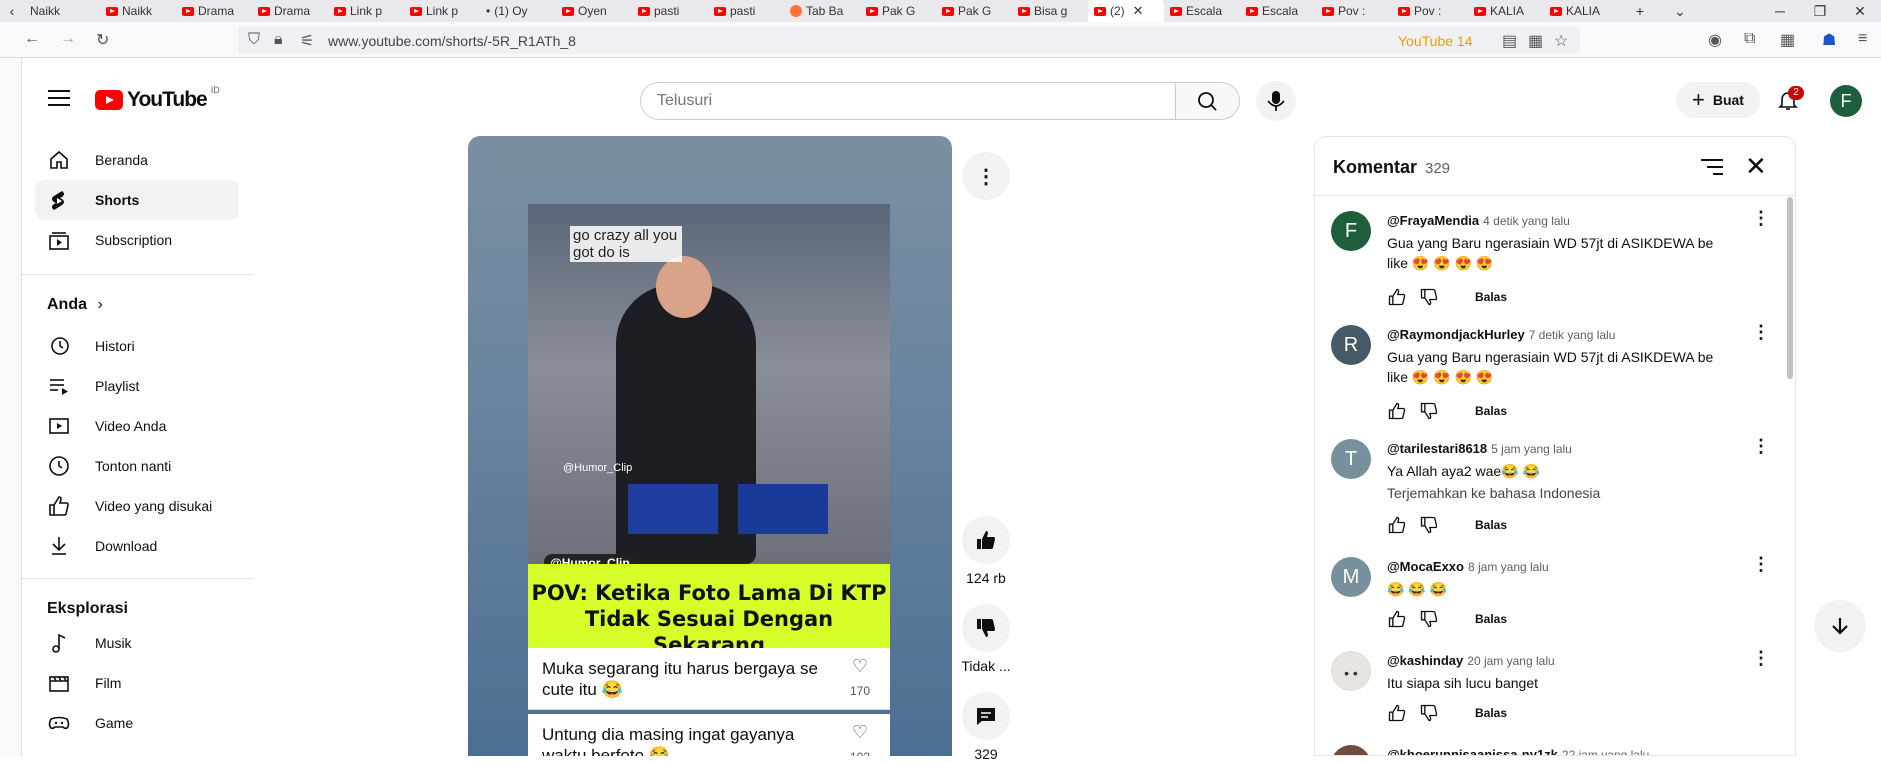  I want to click on commenter-avatar: M, so click(1351, 577).